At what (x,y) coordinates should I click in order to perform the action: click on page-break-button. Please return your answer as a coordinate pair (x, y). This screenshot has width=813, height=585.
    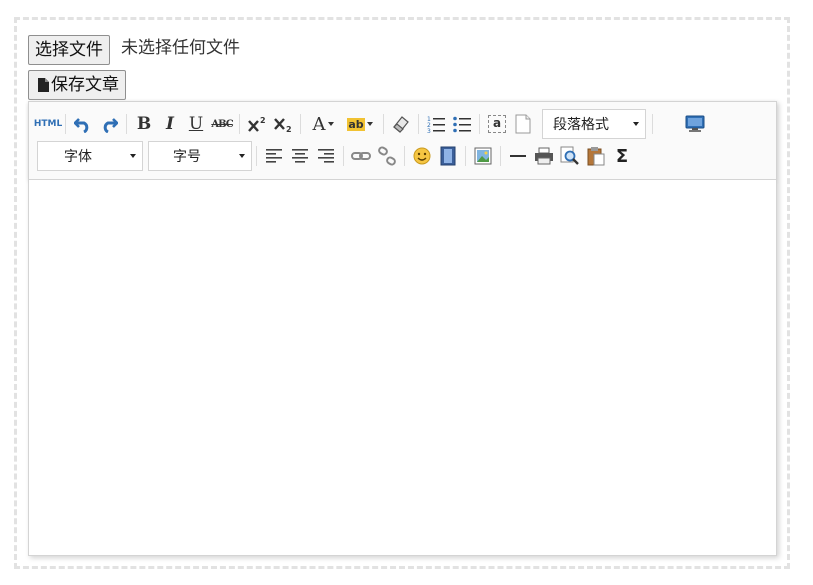
    Looking at the image, I should click on (523, 124).